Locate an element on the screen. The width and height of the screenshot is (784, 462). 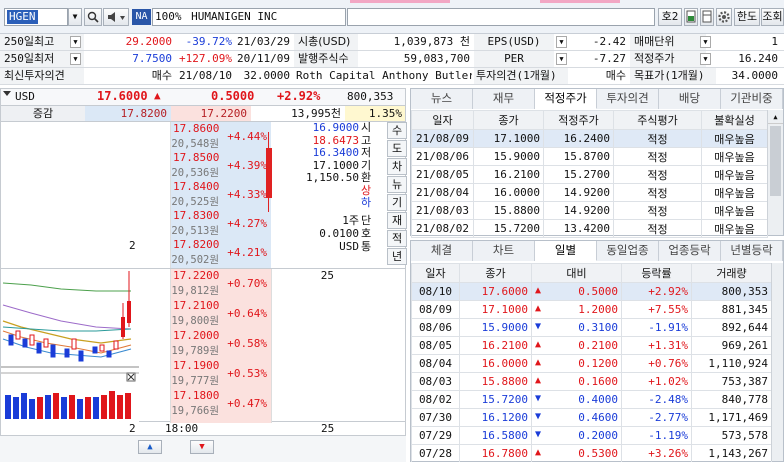
table-row: 08/06 15.9000 ▼ 0.3100 -1.91% 892,644 is located at coordinates (591, 327).